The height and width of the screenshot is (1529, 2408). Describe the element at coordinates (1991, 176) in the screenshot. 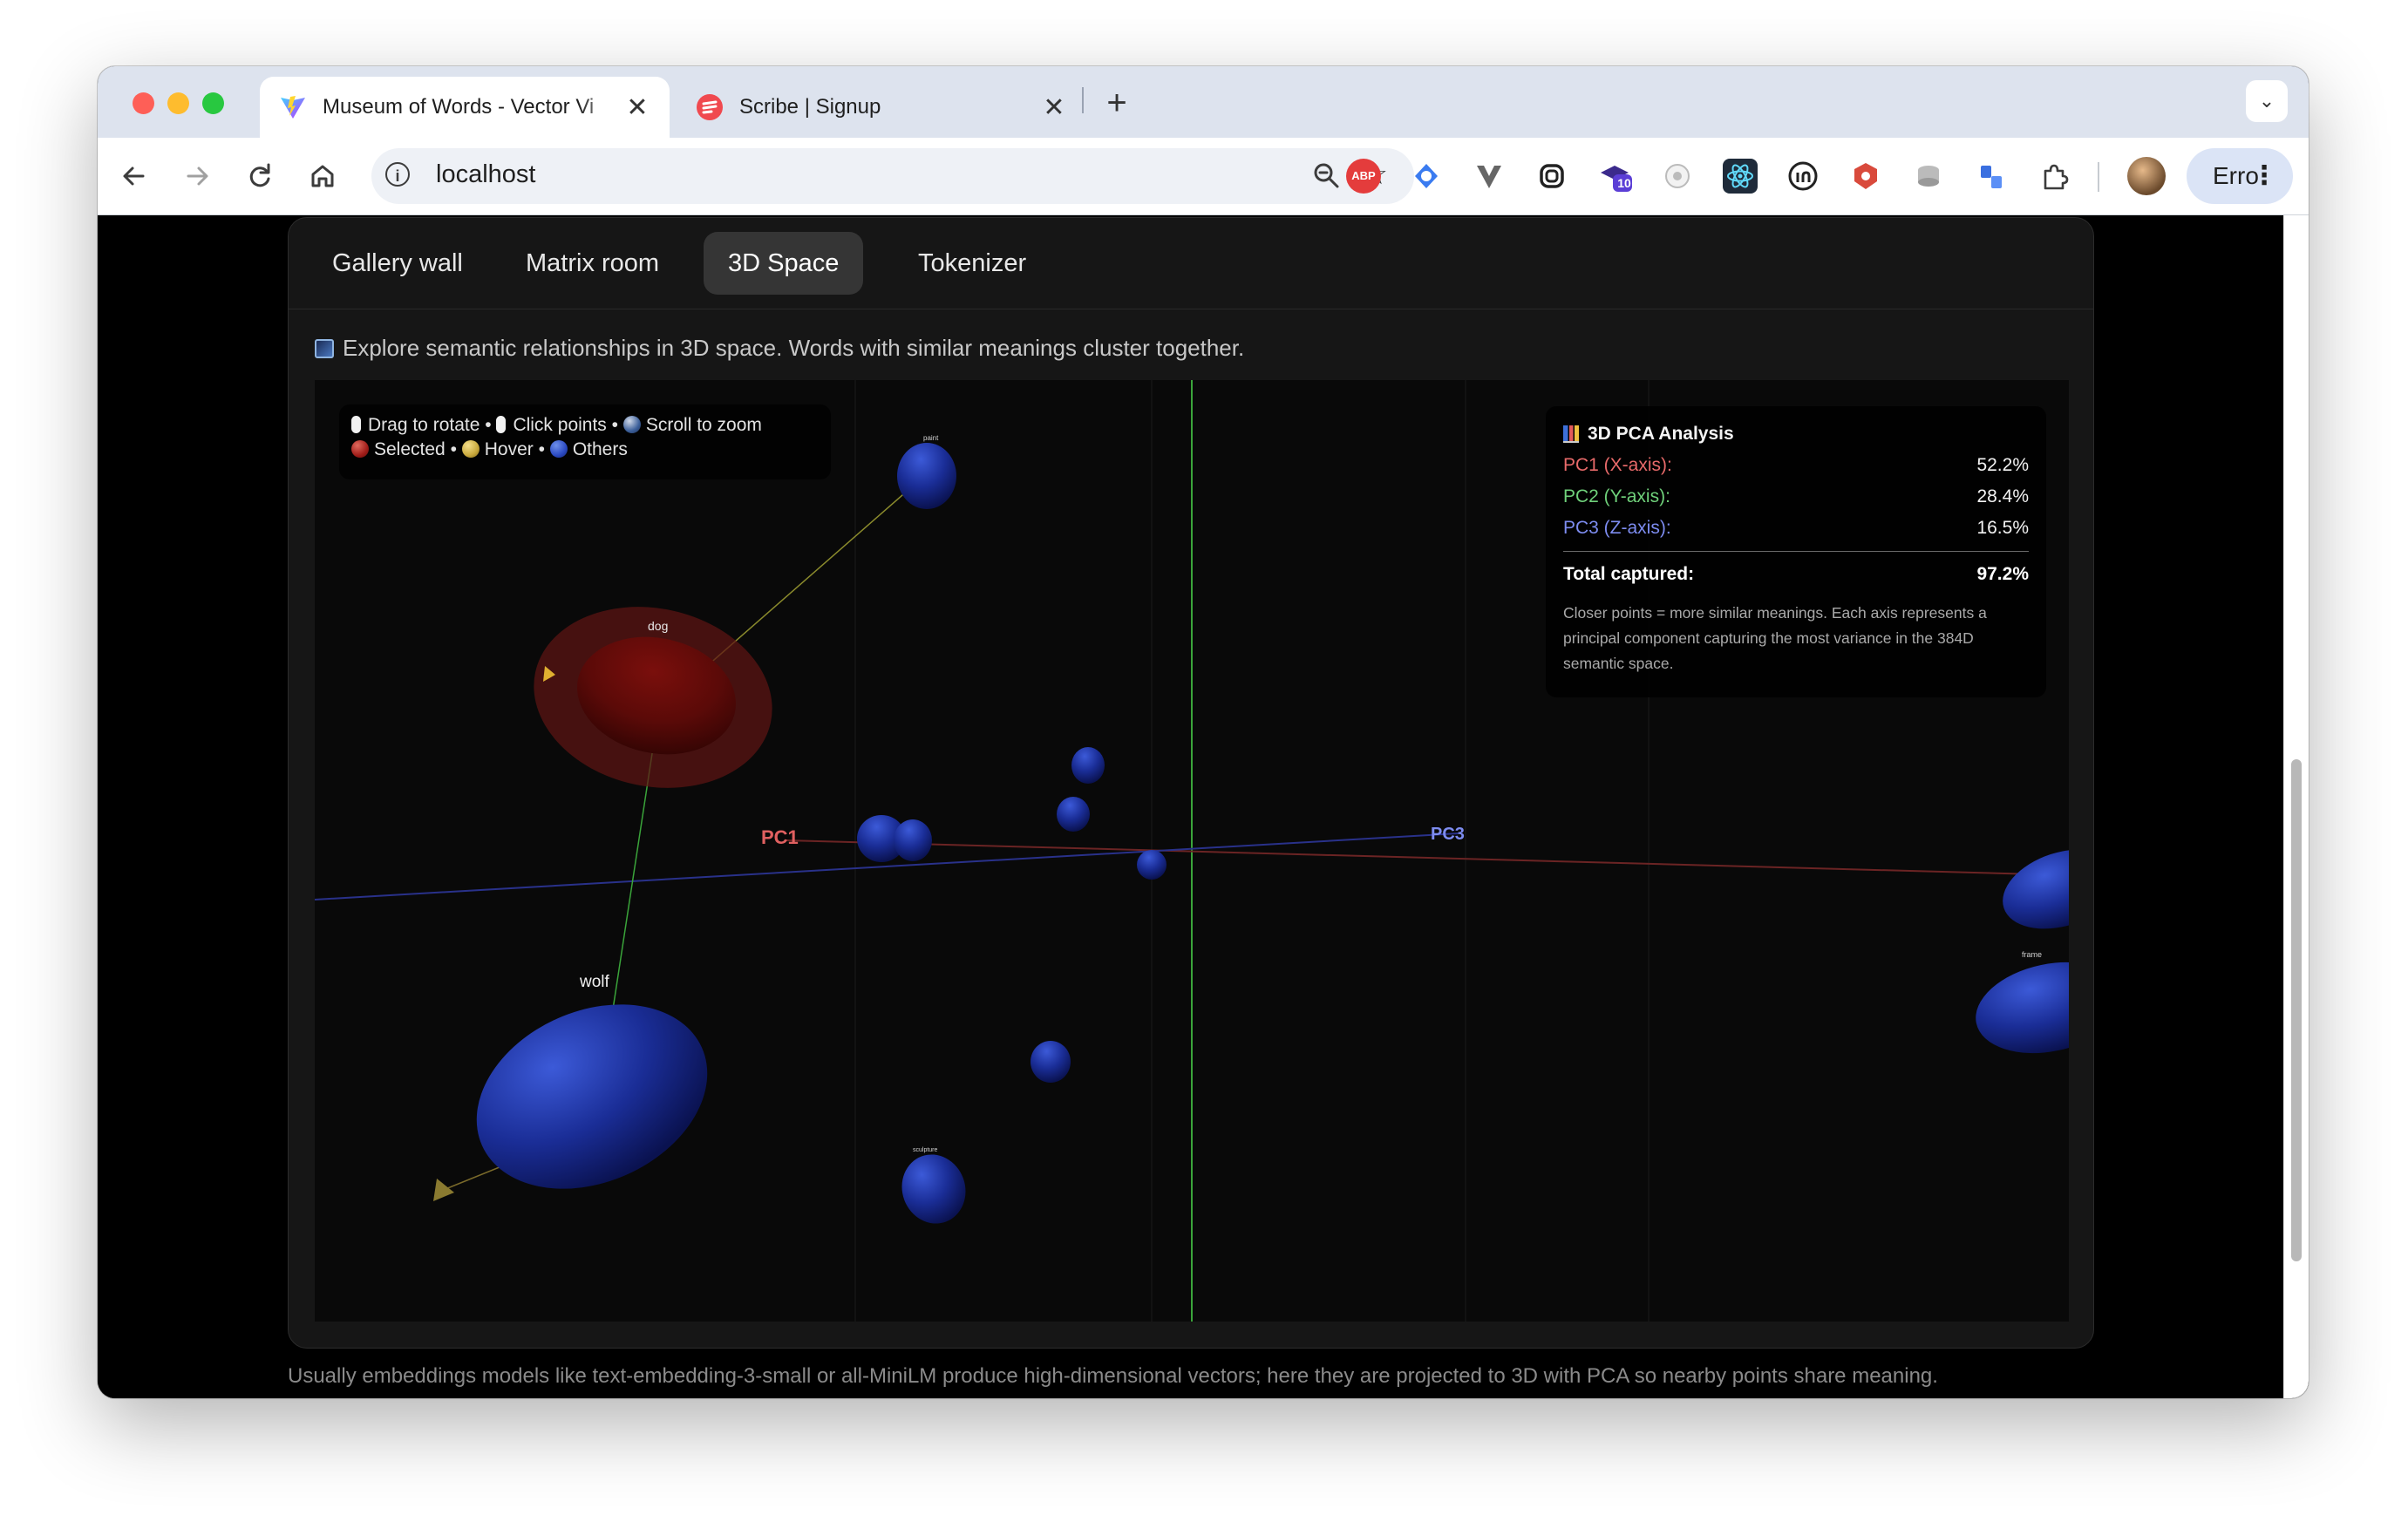

I see `extension-blocks-icon` at that location.